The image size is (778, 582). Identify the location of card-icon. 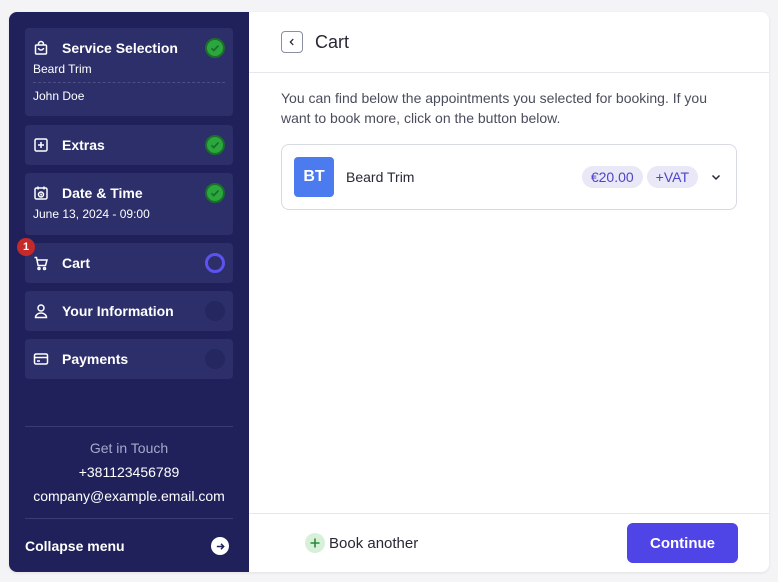
(41, 359).